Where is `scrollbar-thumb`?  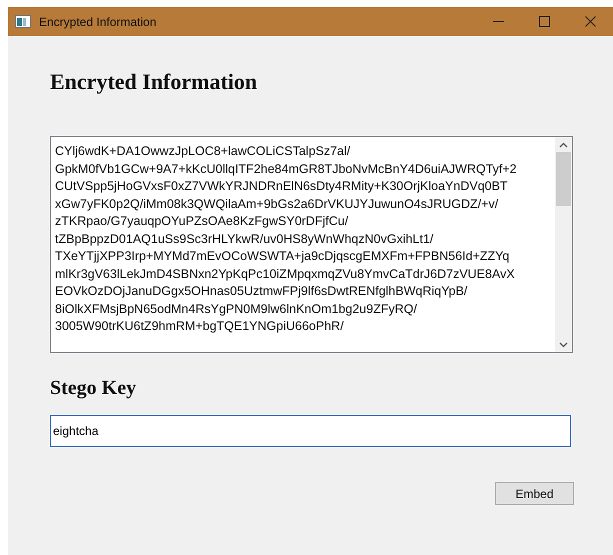
scrollbar-thumb is located at coordinates (563, 179).